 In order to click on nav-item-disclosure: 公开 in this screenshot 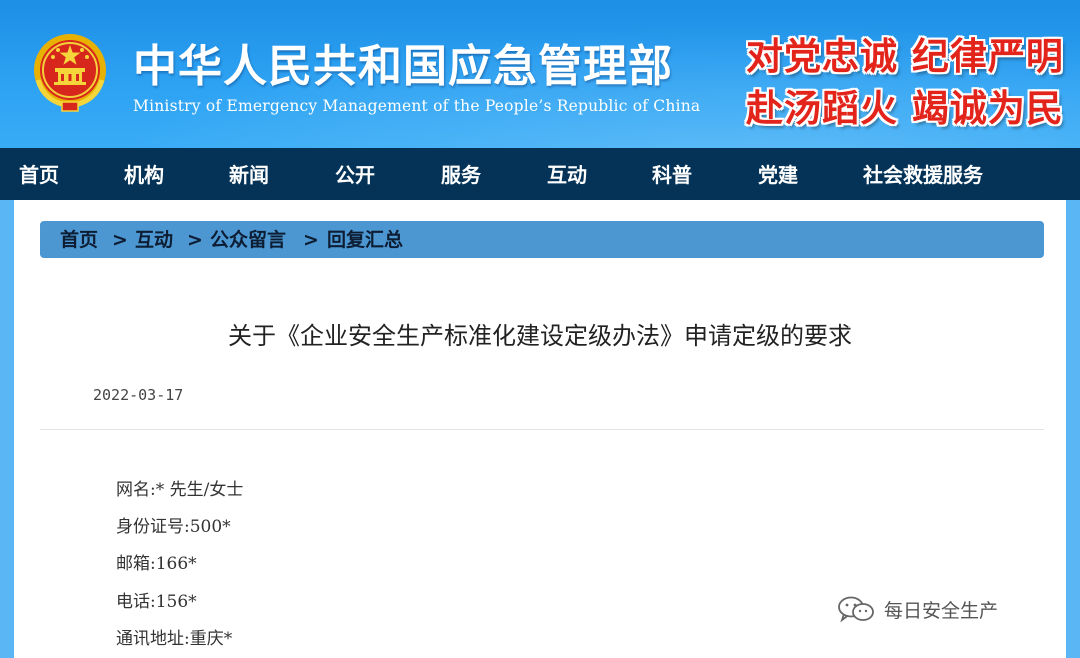, I will do `click(355, 174)`.